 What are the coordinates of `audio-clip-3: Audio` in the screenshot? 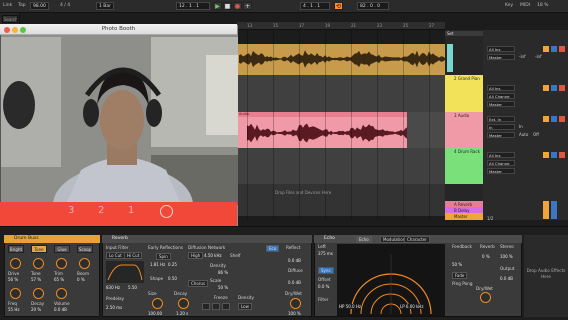 It's located at (322, 130).